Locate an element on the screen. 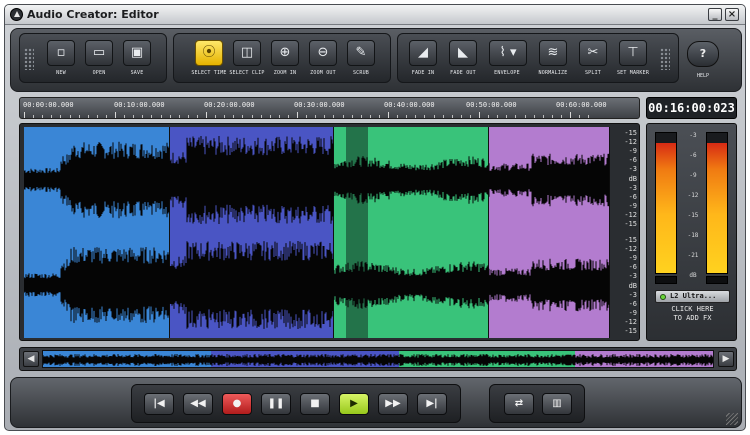  play-button: ▶ is located at coordinates (354, 404).